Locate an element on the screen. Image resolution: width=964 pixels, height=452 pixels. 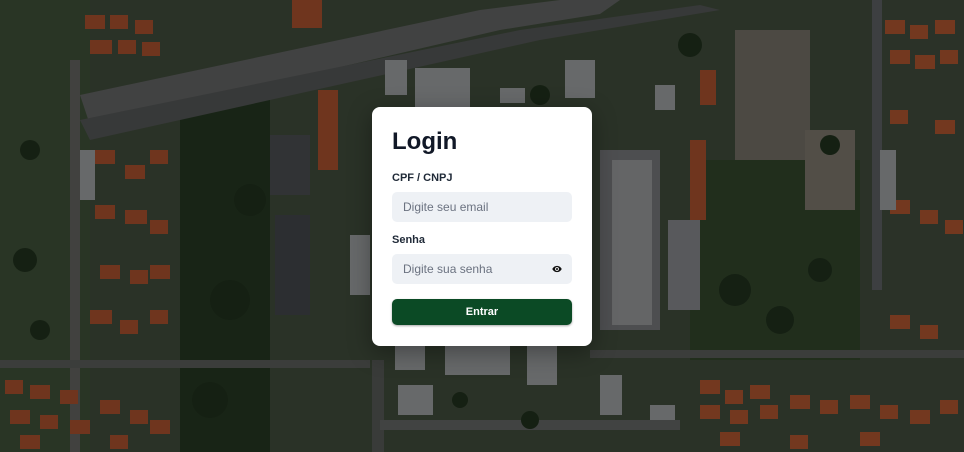
cpf-cnpj-label: CPF / CNPJ is located at coordinates (422, 178).